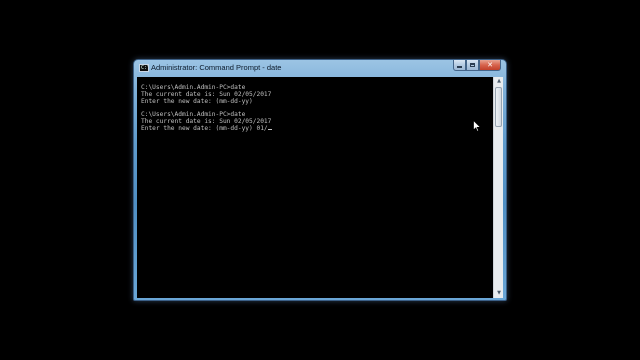  I want to click on minimize-button, so click(459, 65).